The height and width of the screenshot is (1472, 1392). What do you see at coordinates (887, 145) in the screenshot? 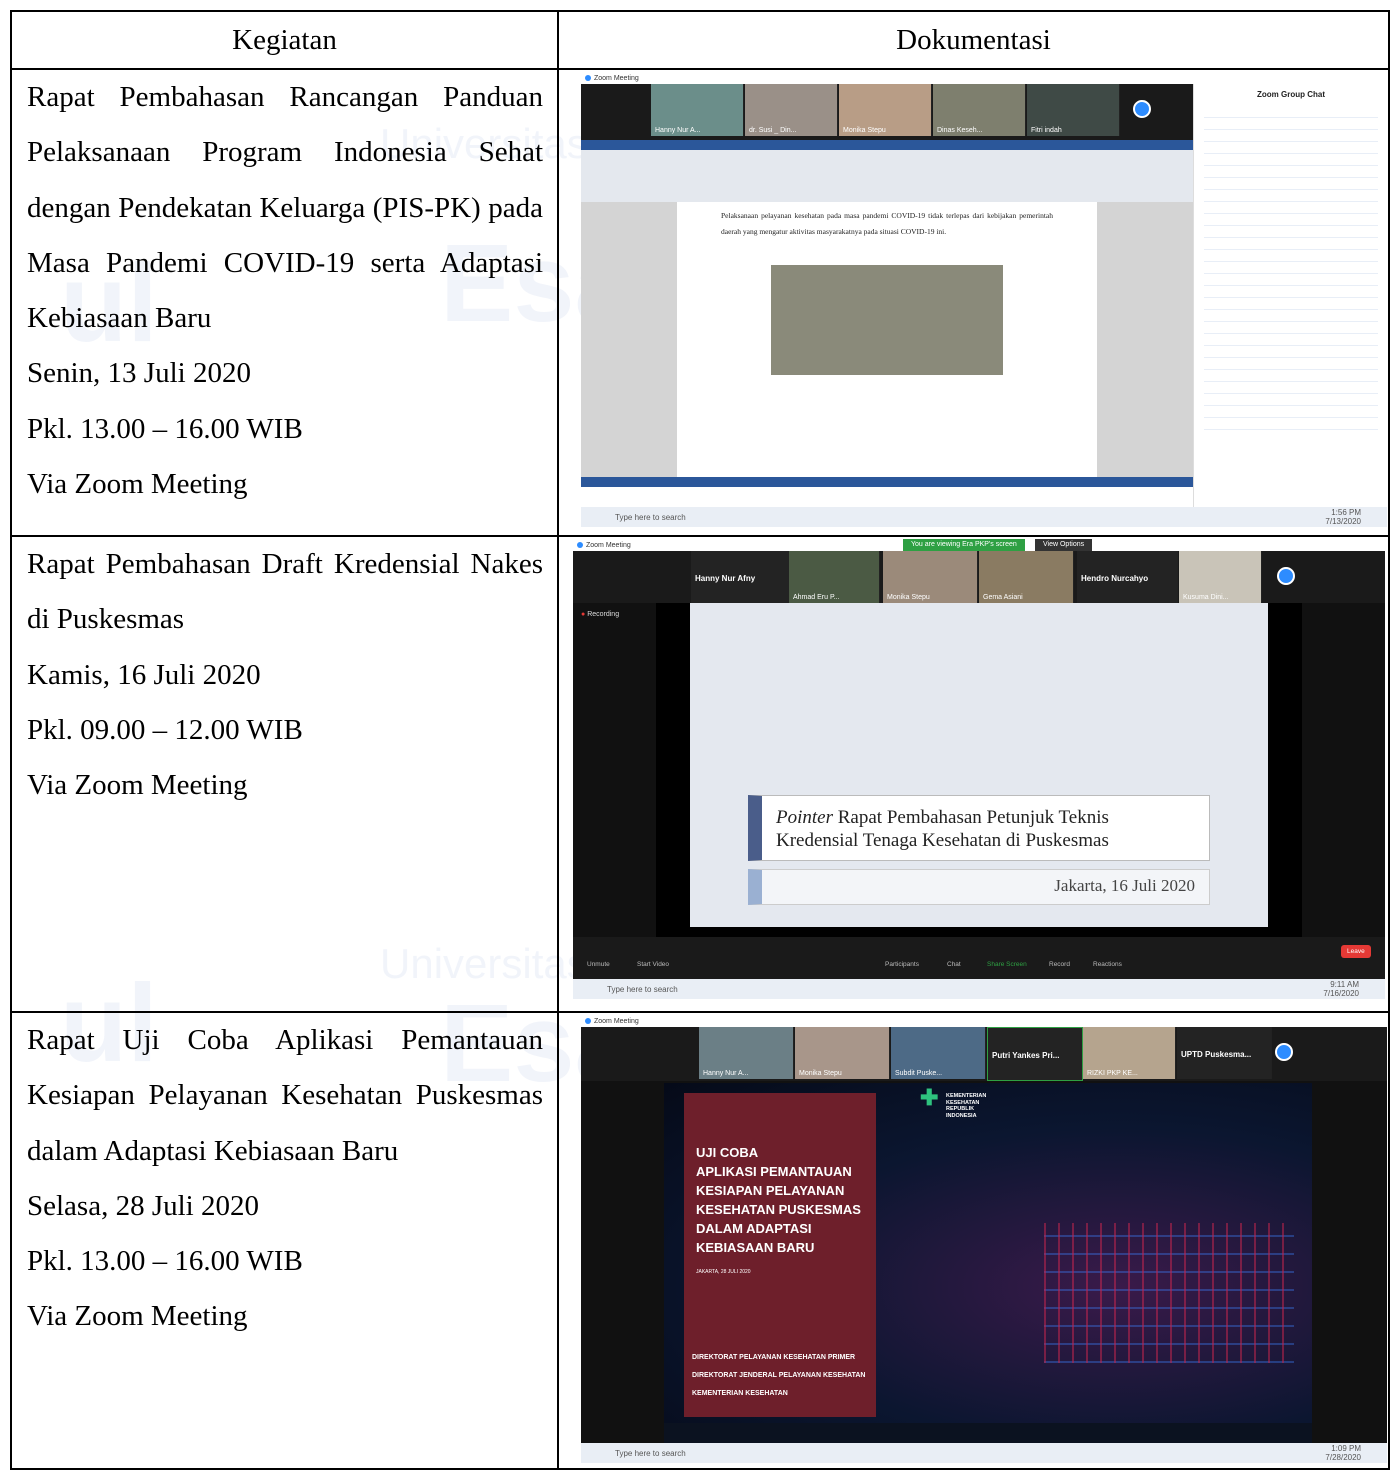
I see `word-titlebar` at bounding box center [887, 145].